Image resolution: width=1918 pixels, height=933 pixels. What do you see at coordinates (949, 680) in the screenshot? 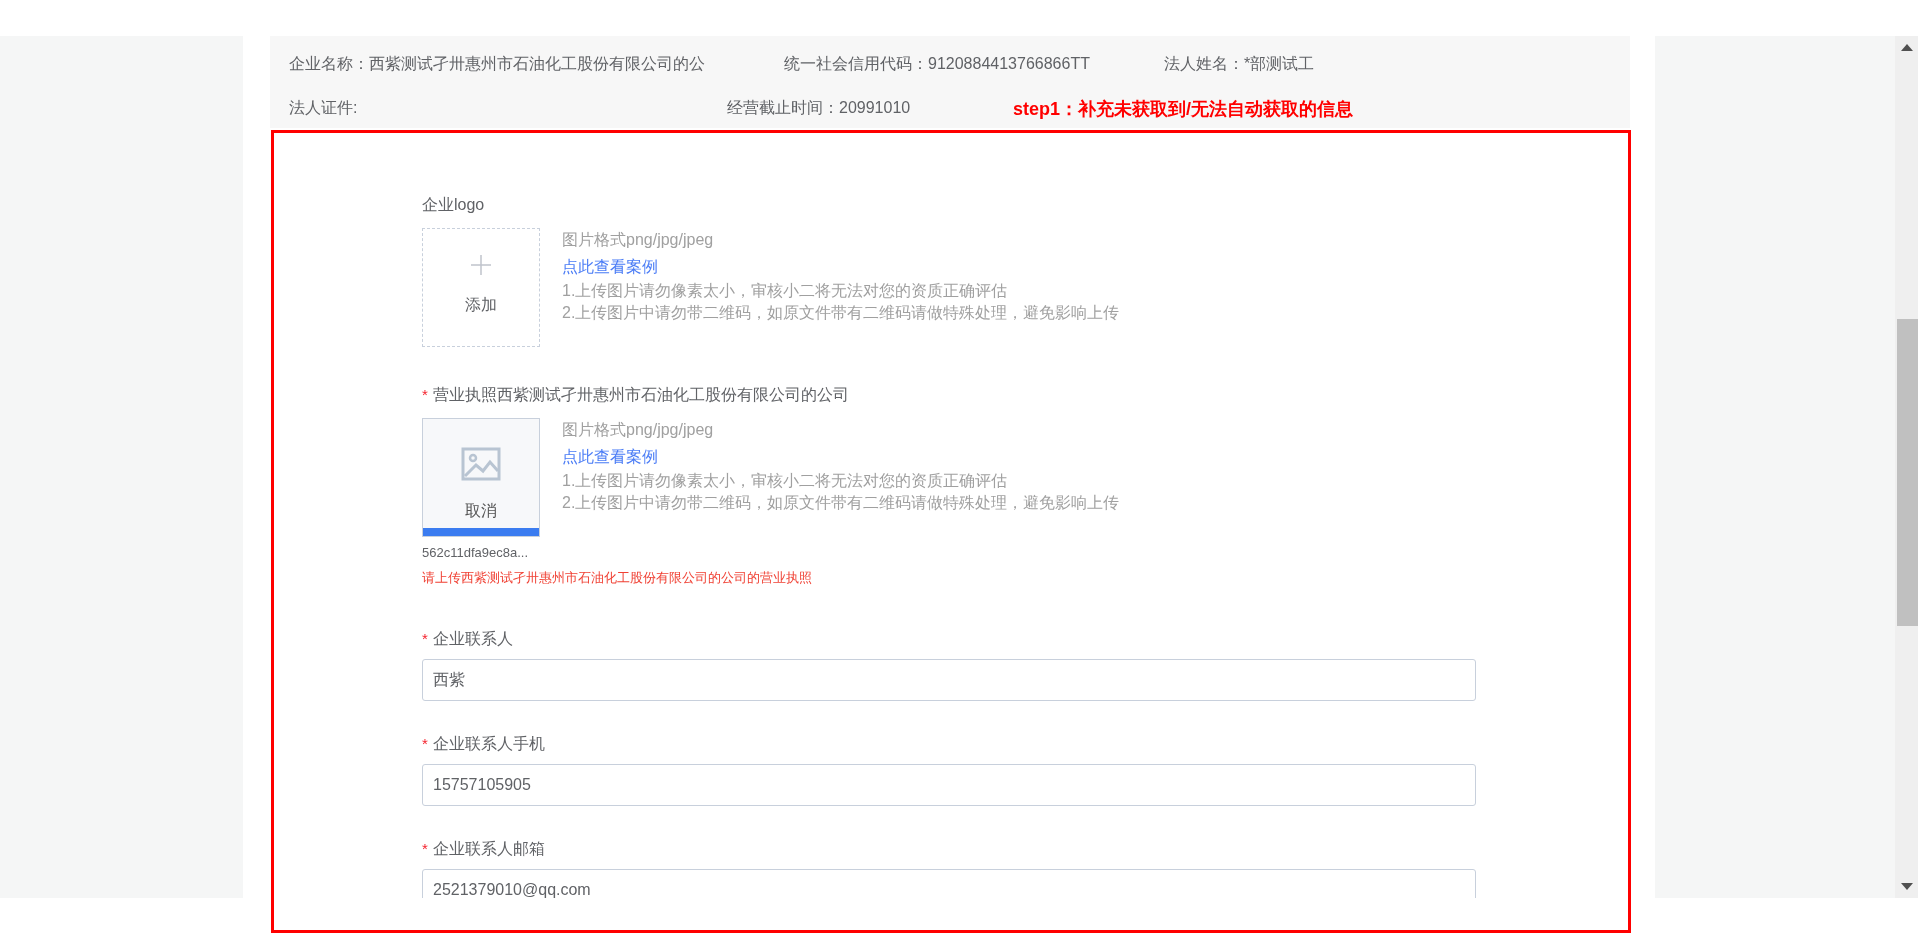
I see `text-field: 西紫` at bounding box center [949, 680].